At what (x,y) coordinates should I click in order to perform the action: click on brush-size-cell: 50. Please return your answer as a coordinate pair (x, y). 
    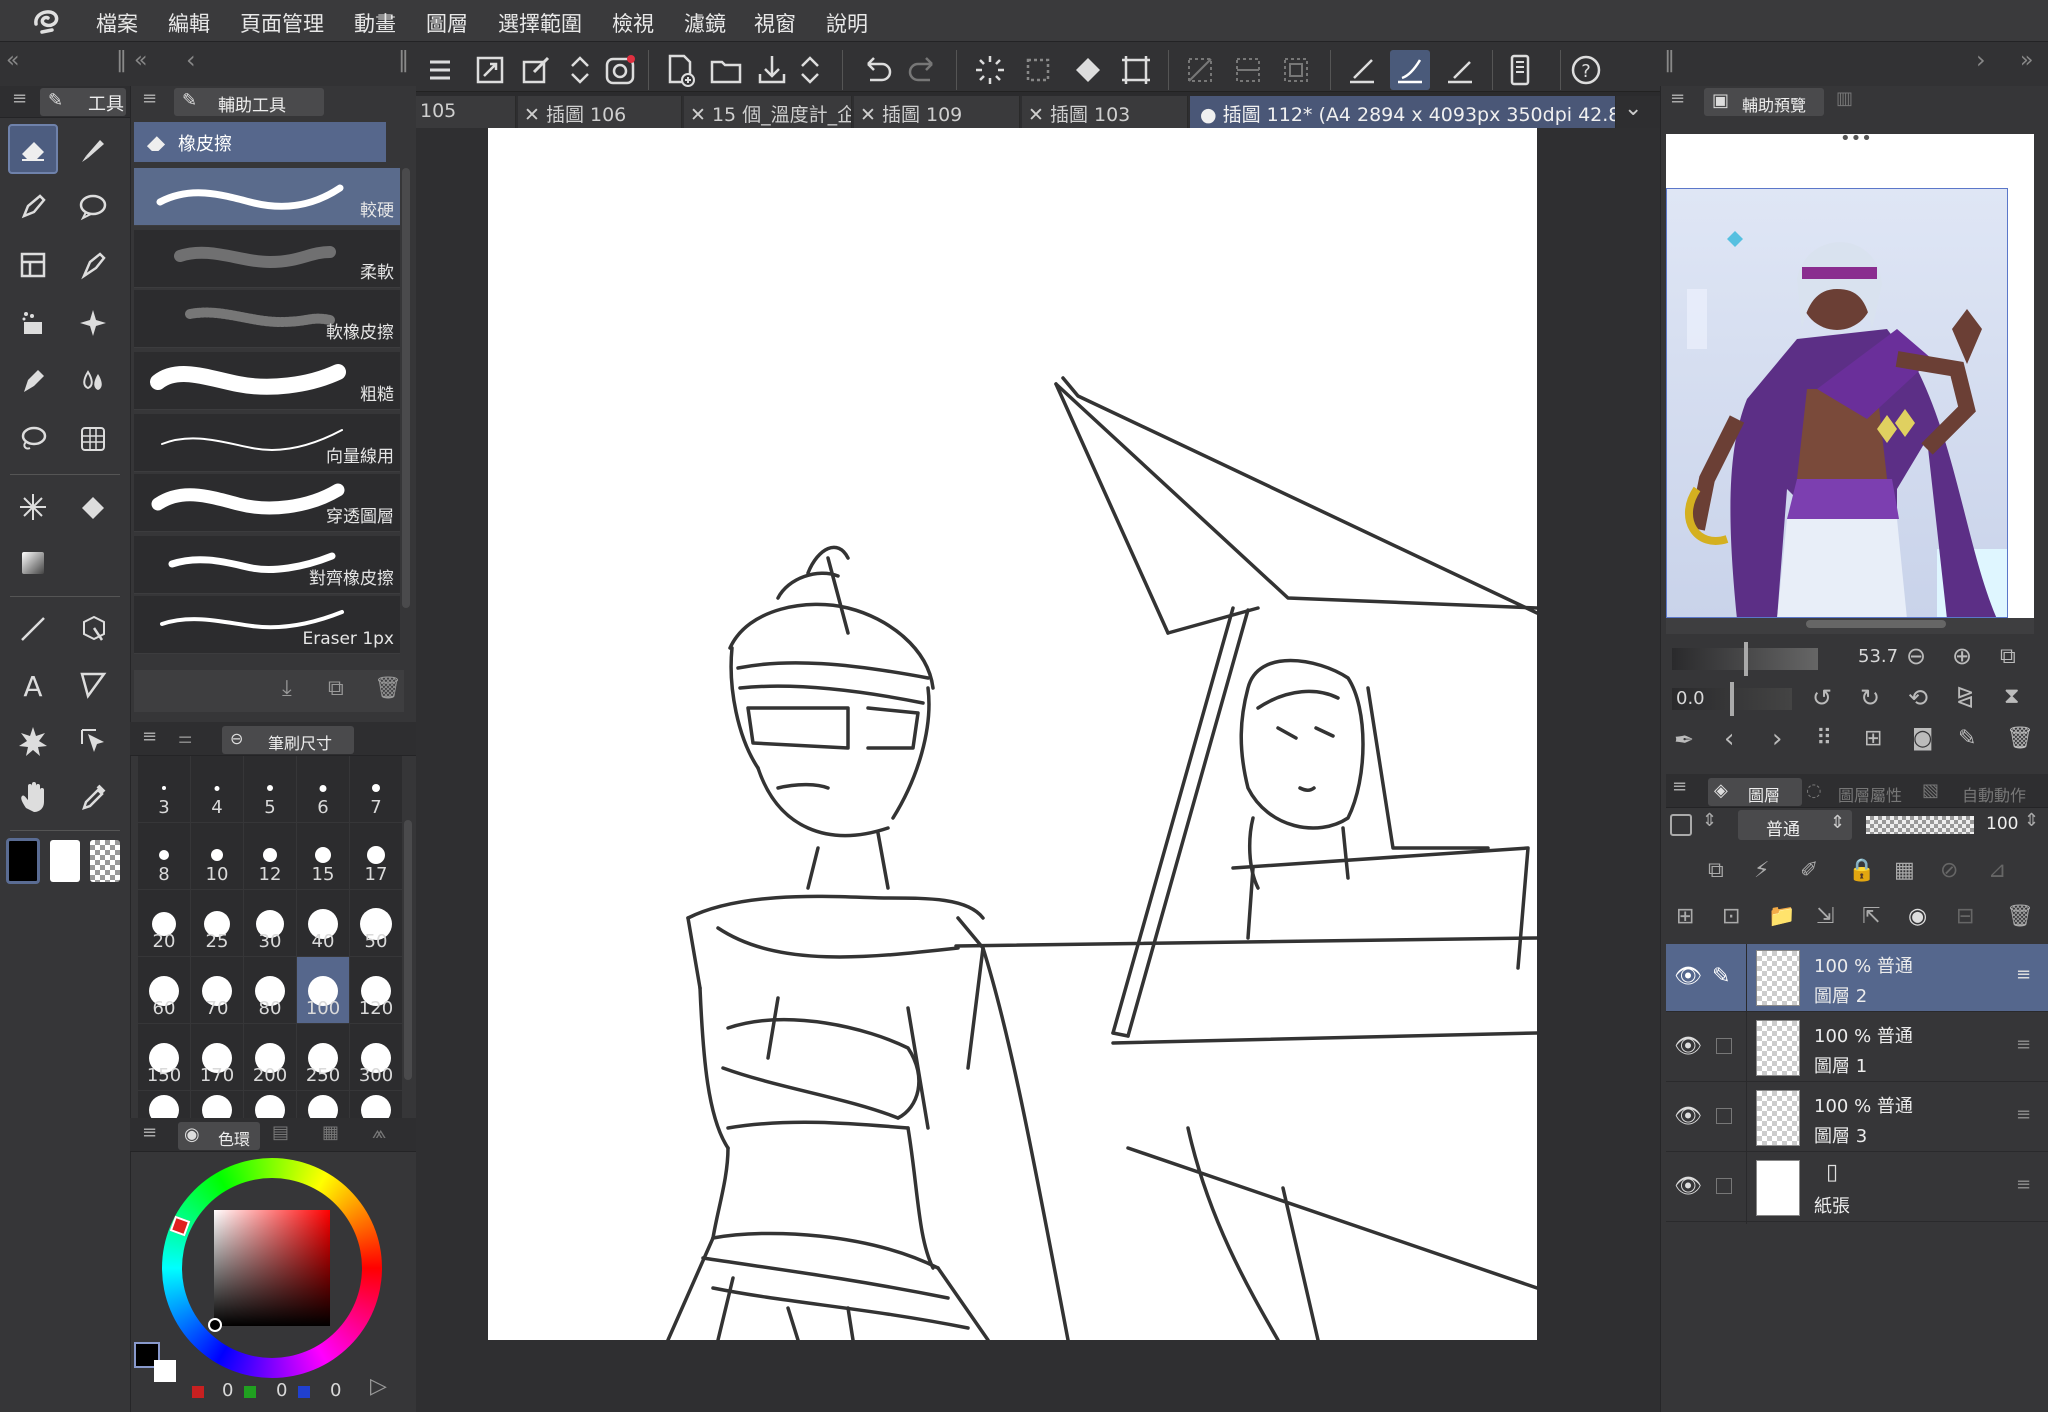
    Looking at the image, I should click on (376, 923).